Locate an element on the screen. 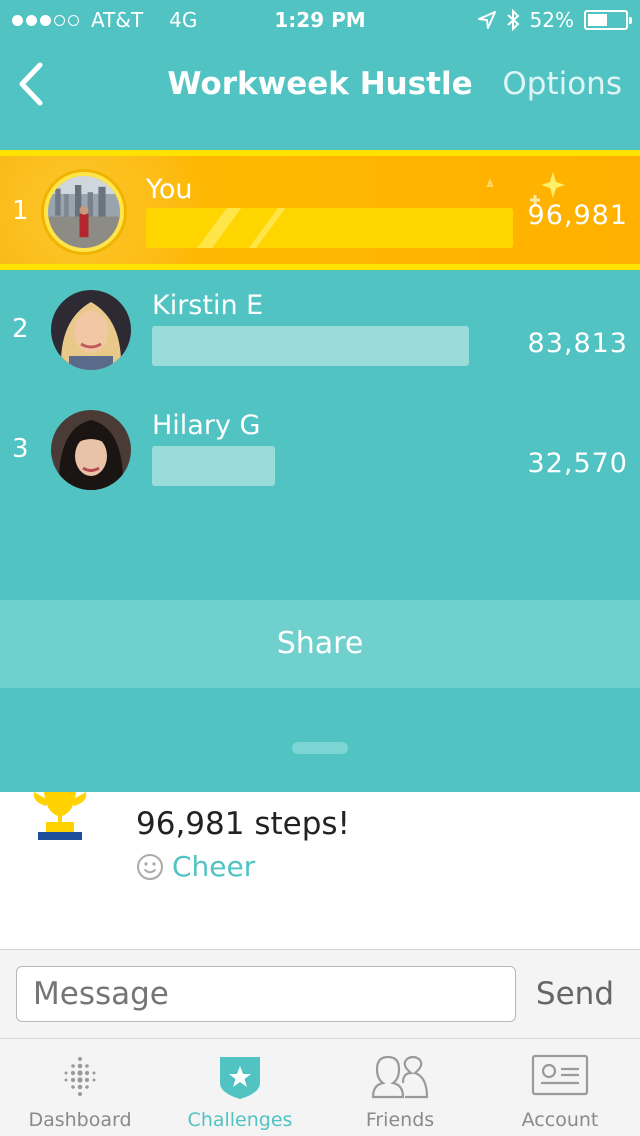 The image size is (640, 1136). tab-bar: Dashboard Challenges Friends Account is located at coordinates (320, 1087).